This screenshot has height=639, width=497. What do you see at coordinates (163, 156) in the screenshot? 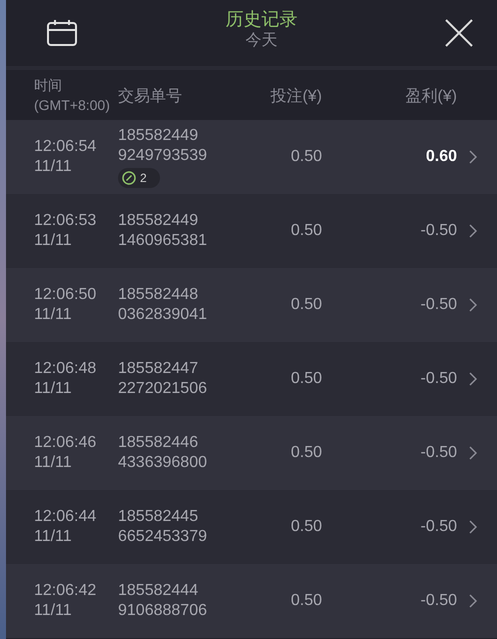
I see `order-number: 9249793539` at bounding box center [163, 156].